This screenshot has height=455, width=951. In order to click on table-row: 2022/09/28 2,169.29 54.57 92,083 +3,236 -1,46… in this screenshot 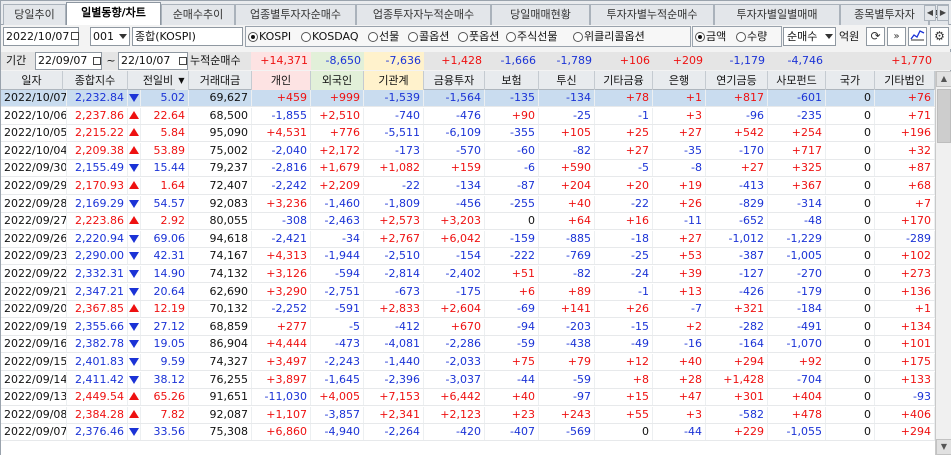, I will do `click(468, 204)`.